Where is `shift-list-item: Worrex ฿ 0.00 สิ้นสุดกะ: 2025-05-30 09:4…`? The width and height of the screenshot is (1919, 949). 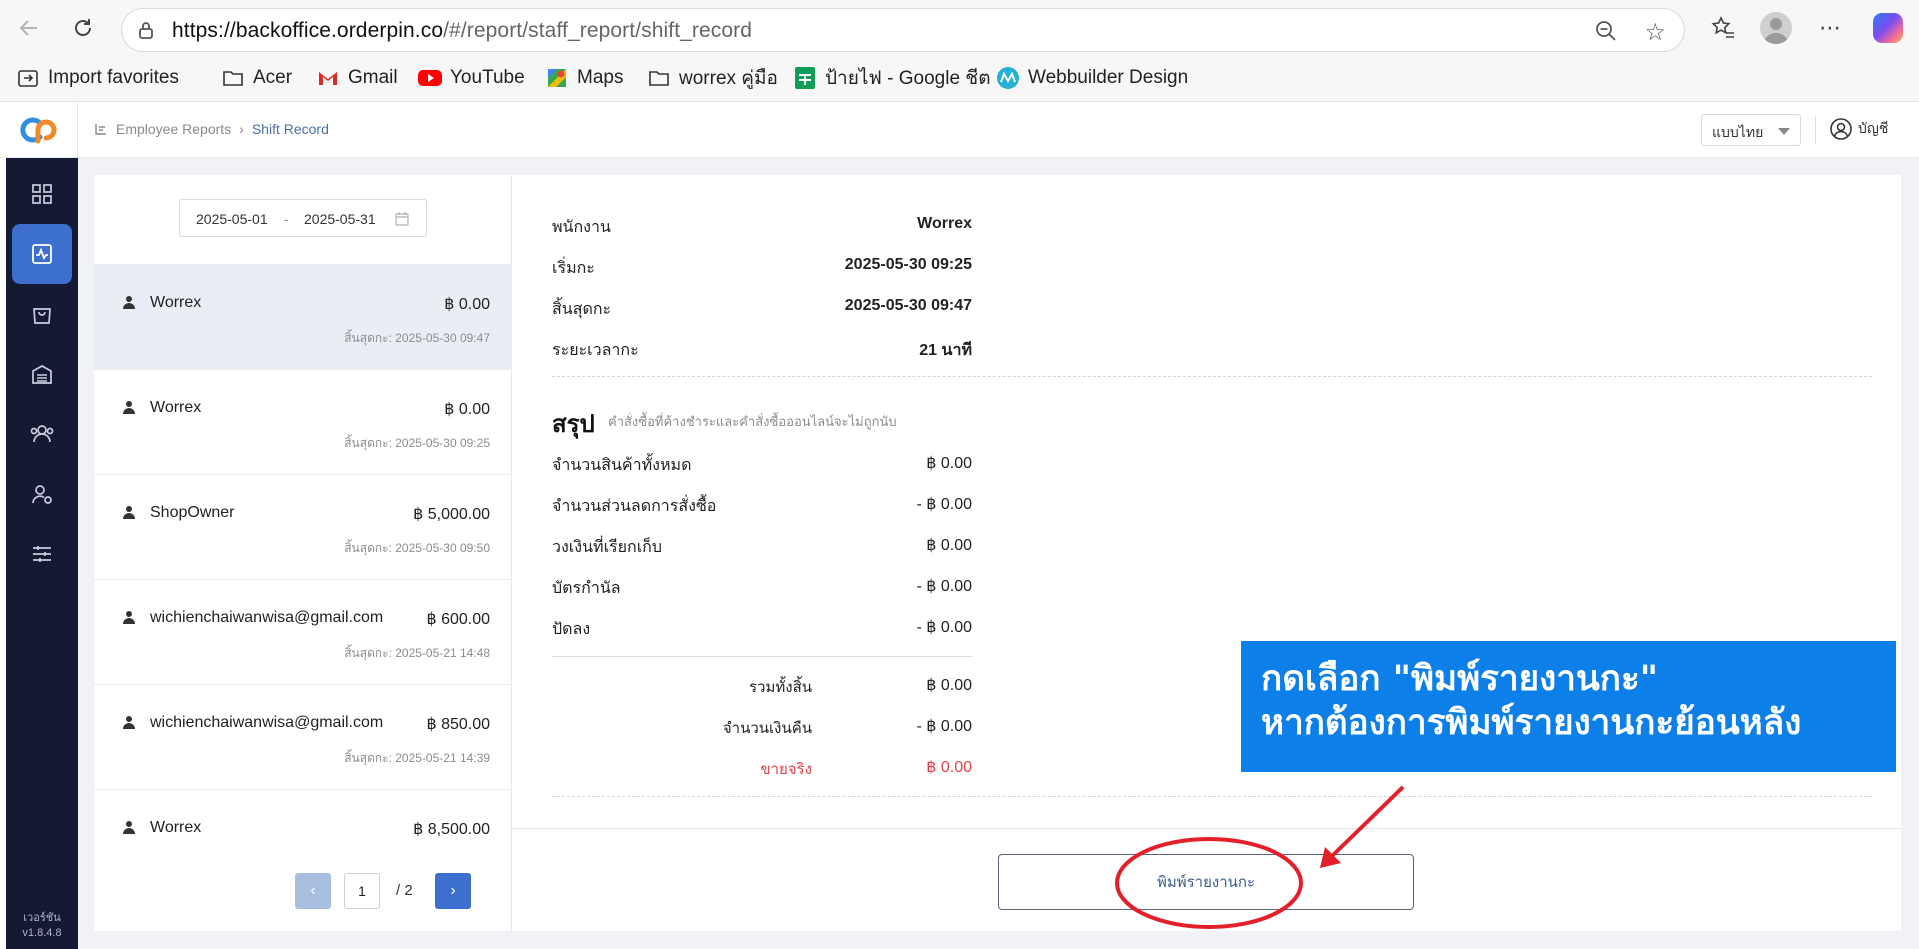
shift-list-item: Worrex ฿ 0.00 สิ้นสุดกะ: 2025-05-30 09:4… is located at coordinates (303, 316).